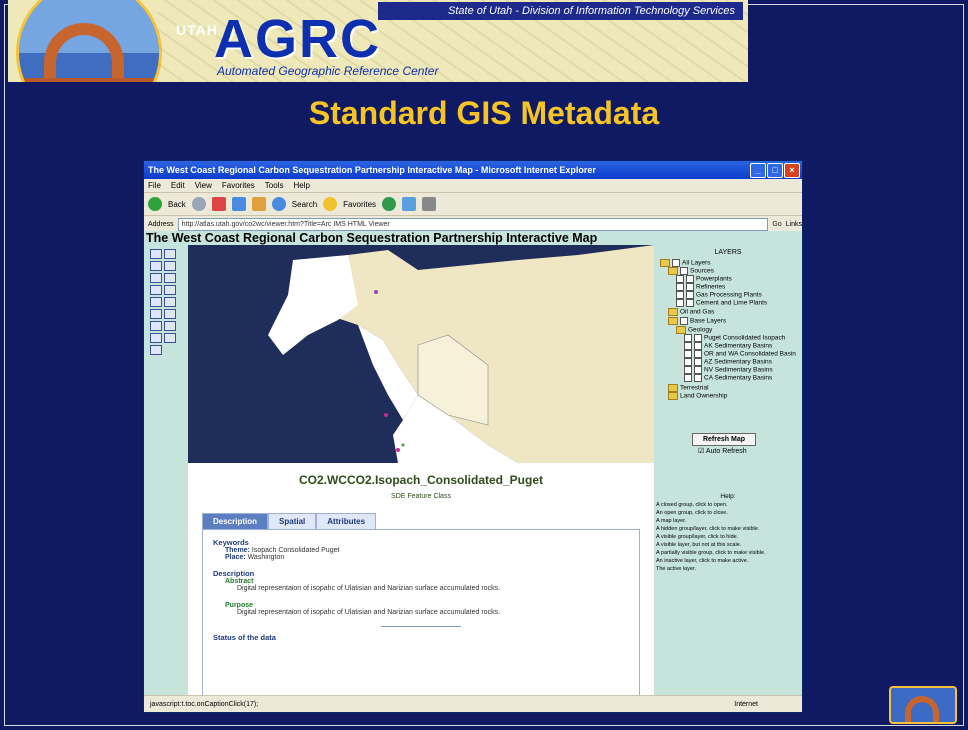 This screenshot has height=730, width=968. Describe the element at coordinates (170, 314) in the screenshot. I see `select-icon` at that location.